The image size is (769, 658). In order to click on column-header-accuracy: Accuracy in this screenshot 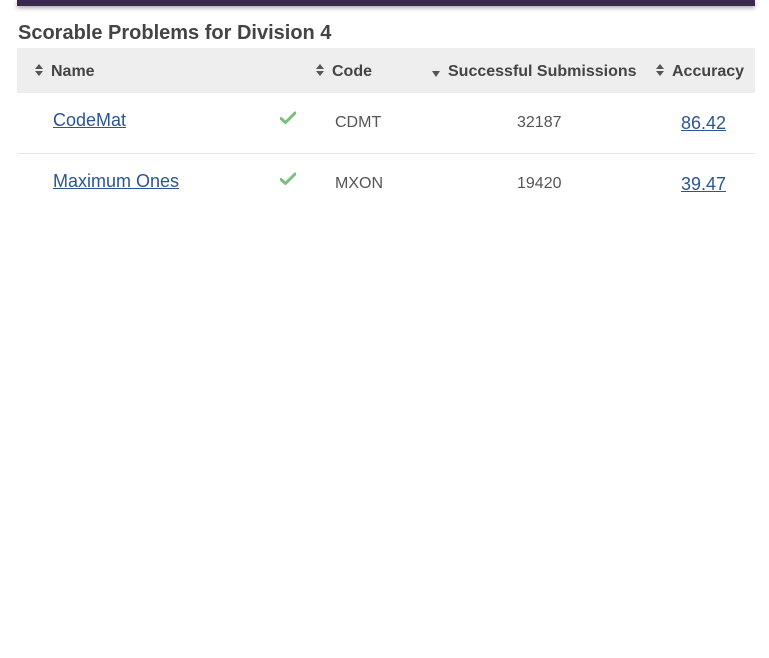, I will do `click(700, 70)`.